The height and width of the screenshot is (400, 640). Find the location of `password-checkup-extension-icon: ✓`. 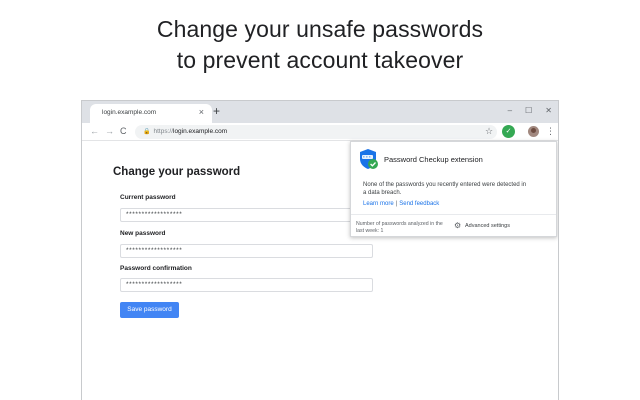

password-checkup-extension-icon: ✓ is located at coordinates (508, 131).